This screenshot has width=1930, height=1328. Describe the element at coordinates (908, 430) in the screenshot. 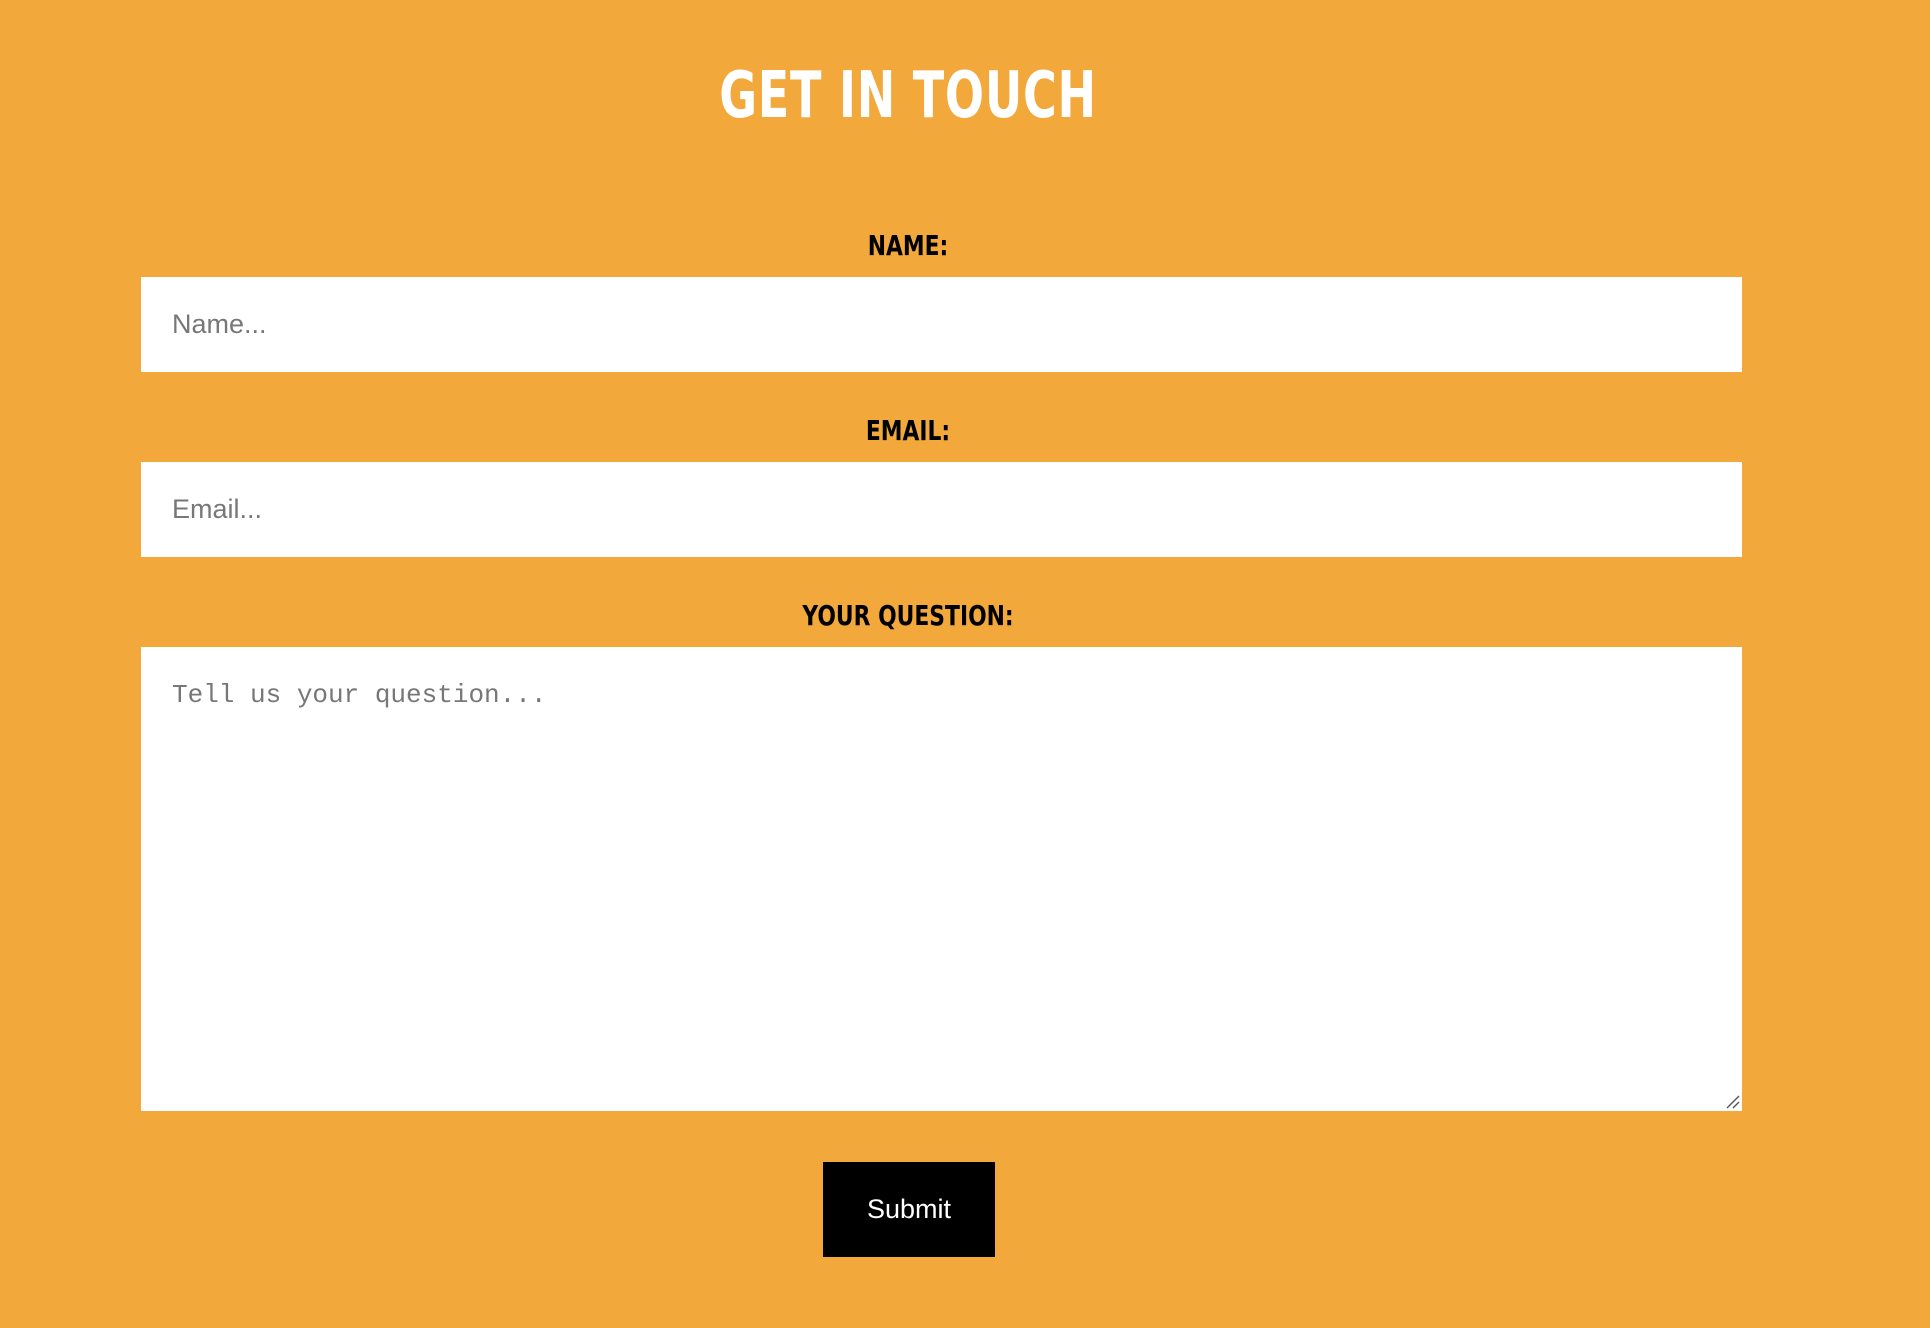

I see `email-label: EMAIL:` at that location.